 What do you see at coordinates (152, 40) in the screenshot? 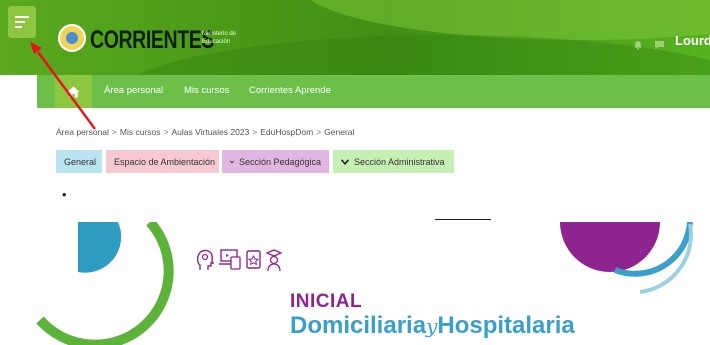
I see `brand-title: CORRIENTES` at bounding box center [152, 40].